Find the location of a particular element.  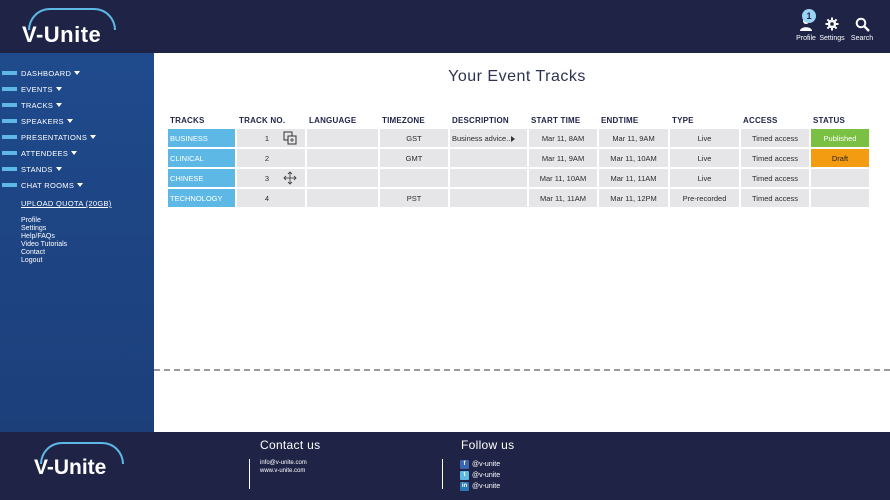

duplicate-icon is located at coordinates (290, 138).